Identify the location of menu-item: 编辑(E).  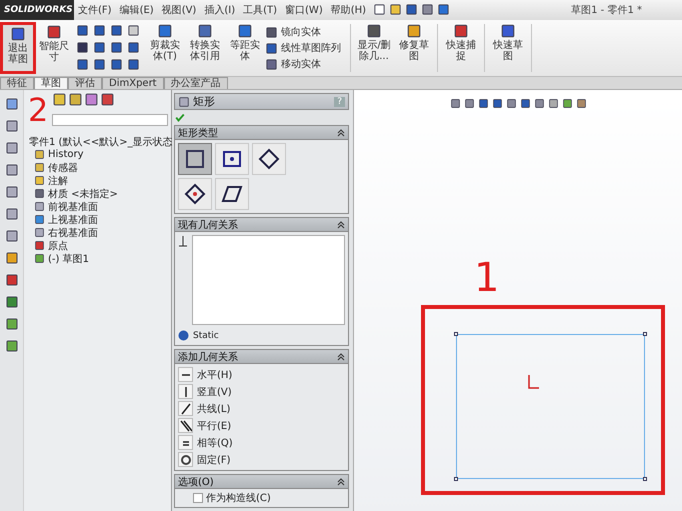
(137, 10).